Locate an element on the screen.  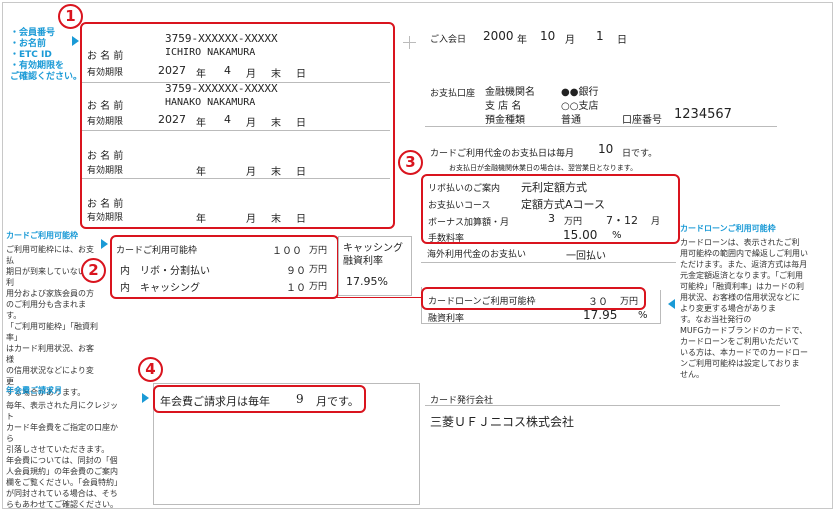
cashing-rate: 17.95% is located at coordinates (367, 281).